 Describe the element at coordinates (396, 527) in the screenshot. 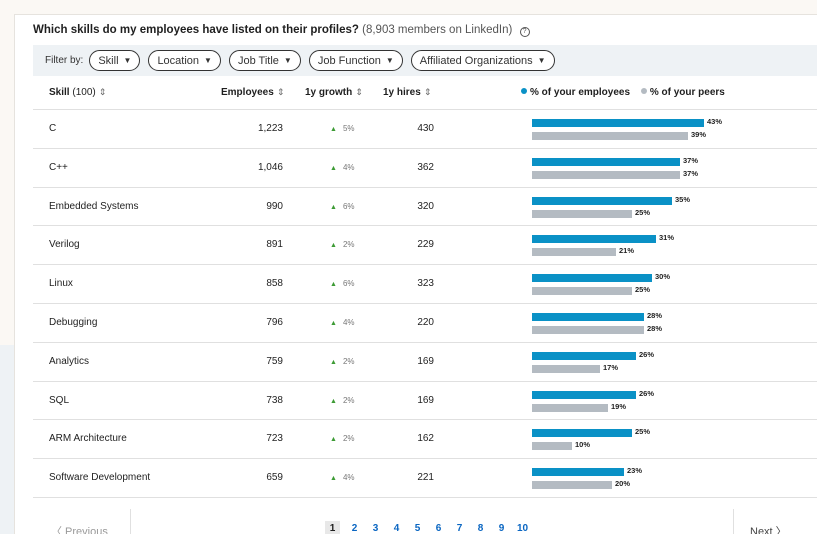

I see `page-link: 4` at that location.